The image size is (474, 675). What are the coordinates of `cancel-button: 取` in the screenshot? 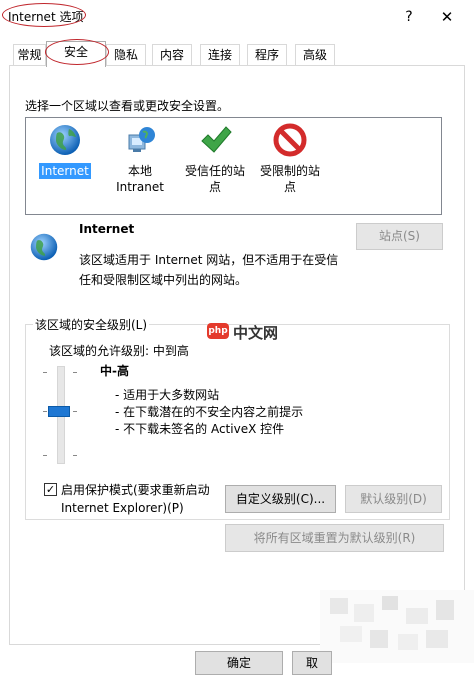 It's located at (312, 663).